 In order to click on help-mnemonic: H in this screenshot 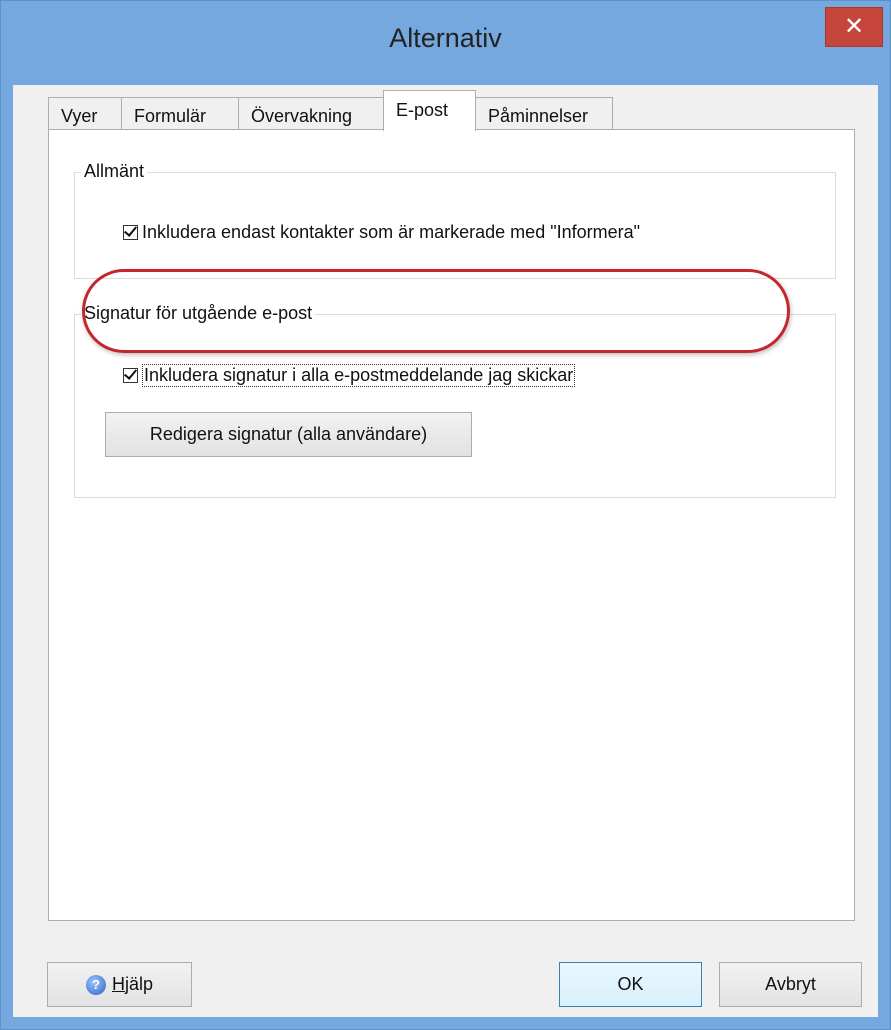, I will do `click(118, 984)`.